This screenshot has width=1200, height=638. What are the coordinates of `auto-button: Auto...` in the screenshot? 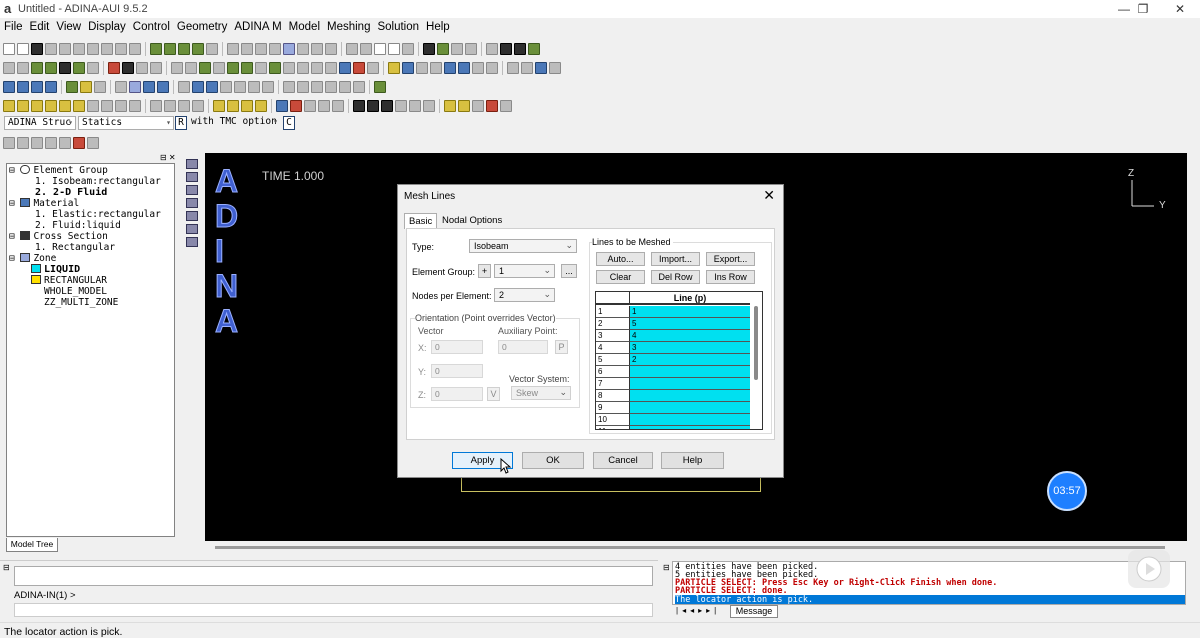 It's located at (620, 259).